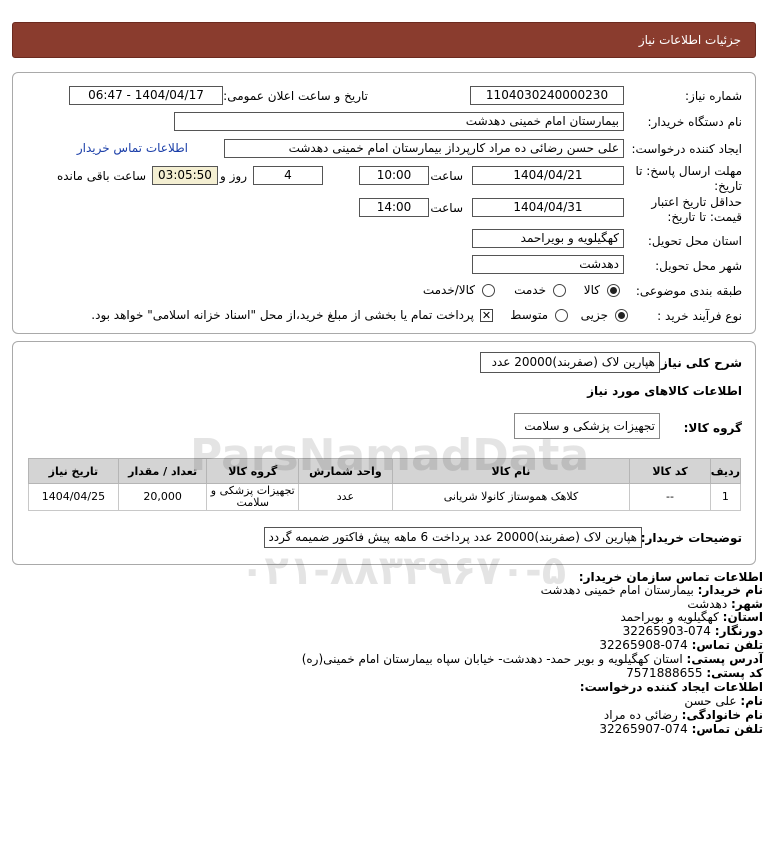 This screenshot has width=770, height=845. Describe the element at coordinates (446, 208) in the screenshot. I see `validity-time-label: ساعت` at that location.